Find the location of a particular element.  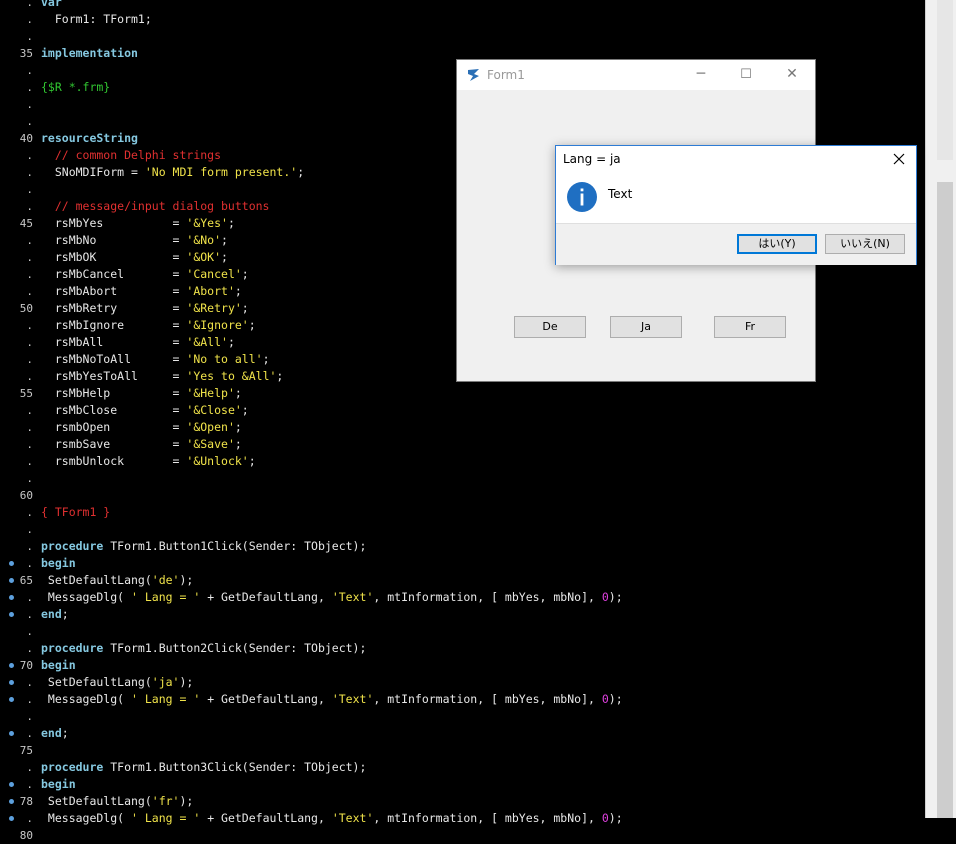

code-token: 'Yes to &All' is located at coordinates (231, 376).